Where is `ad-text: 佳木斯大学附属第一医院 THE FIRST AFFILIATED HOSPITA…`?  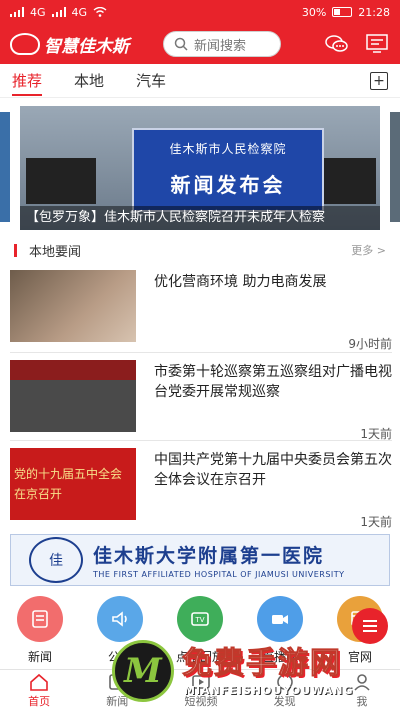
ad-text: 佳木斯大学附属第一医院 THE FIRST AFFILIATED HOSPITA… is located at coordinates (219, 560).